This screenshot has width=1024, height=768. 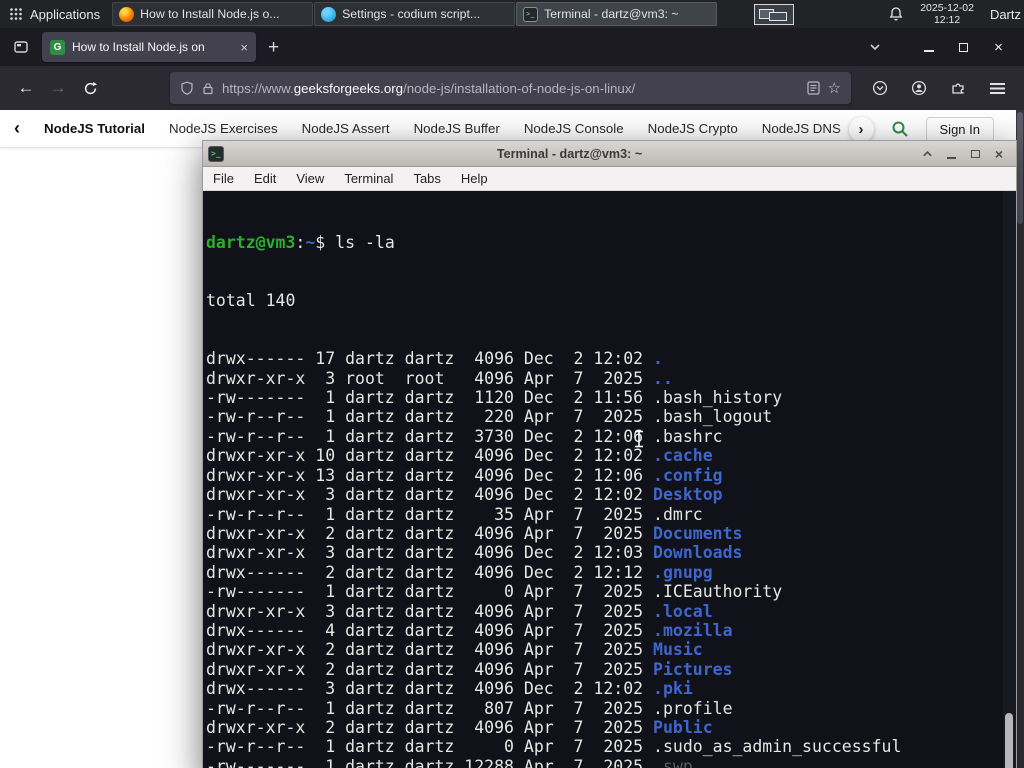 What do you see at coordinates (58, 88) in the screenshot?
I see `forward-button: →` at bounding box center [58, 88].